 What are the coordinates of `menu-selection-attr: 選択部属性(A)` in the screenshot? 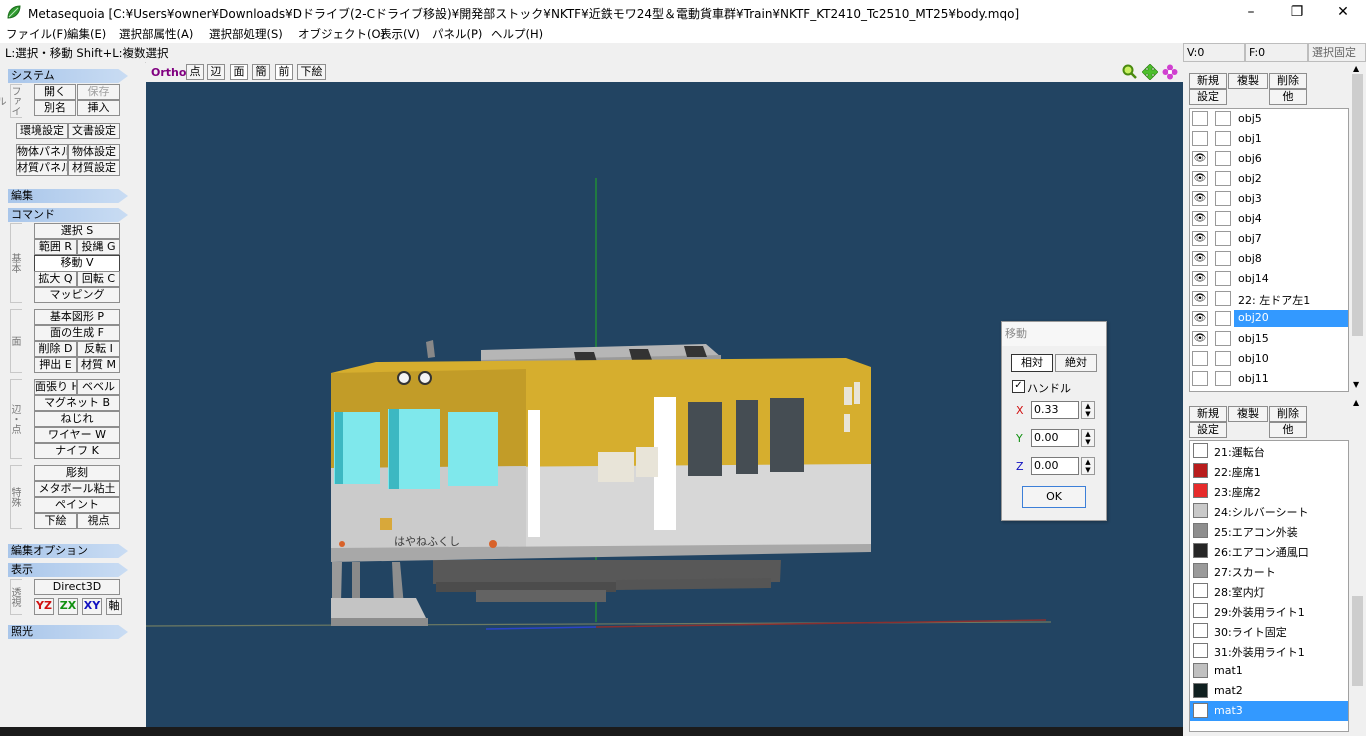 It's located at (156, 34).